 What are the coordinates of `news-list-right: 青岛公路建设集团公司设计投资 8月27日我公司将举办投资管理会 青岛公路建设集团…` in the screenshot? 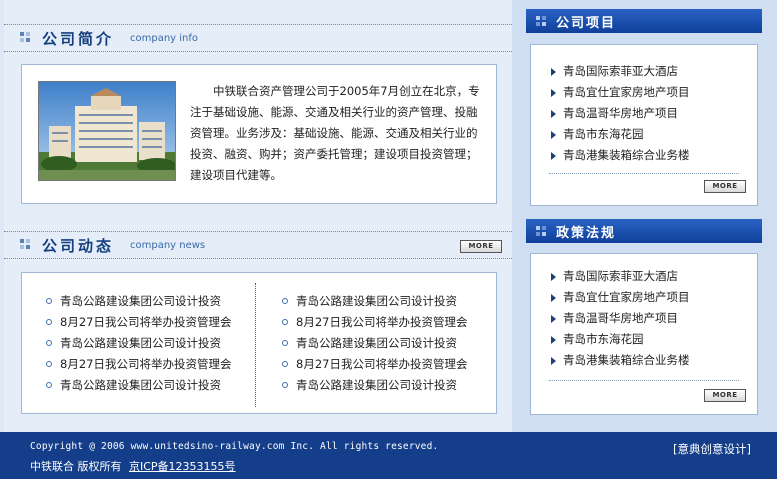 It's located at (373, 343).